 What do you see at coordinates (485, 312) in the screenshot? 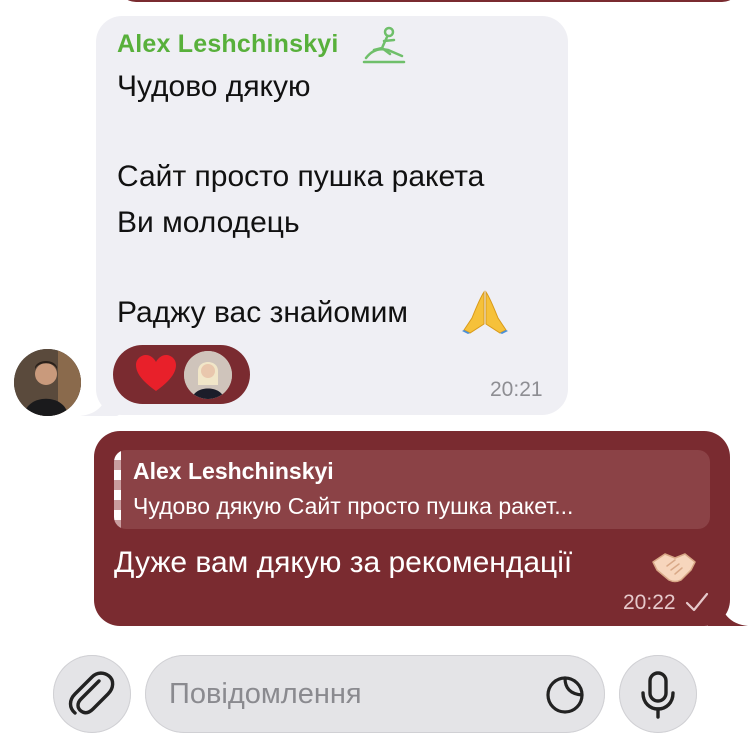
I see `pray-emoji-icon` at bounding box center [485, 312].